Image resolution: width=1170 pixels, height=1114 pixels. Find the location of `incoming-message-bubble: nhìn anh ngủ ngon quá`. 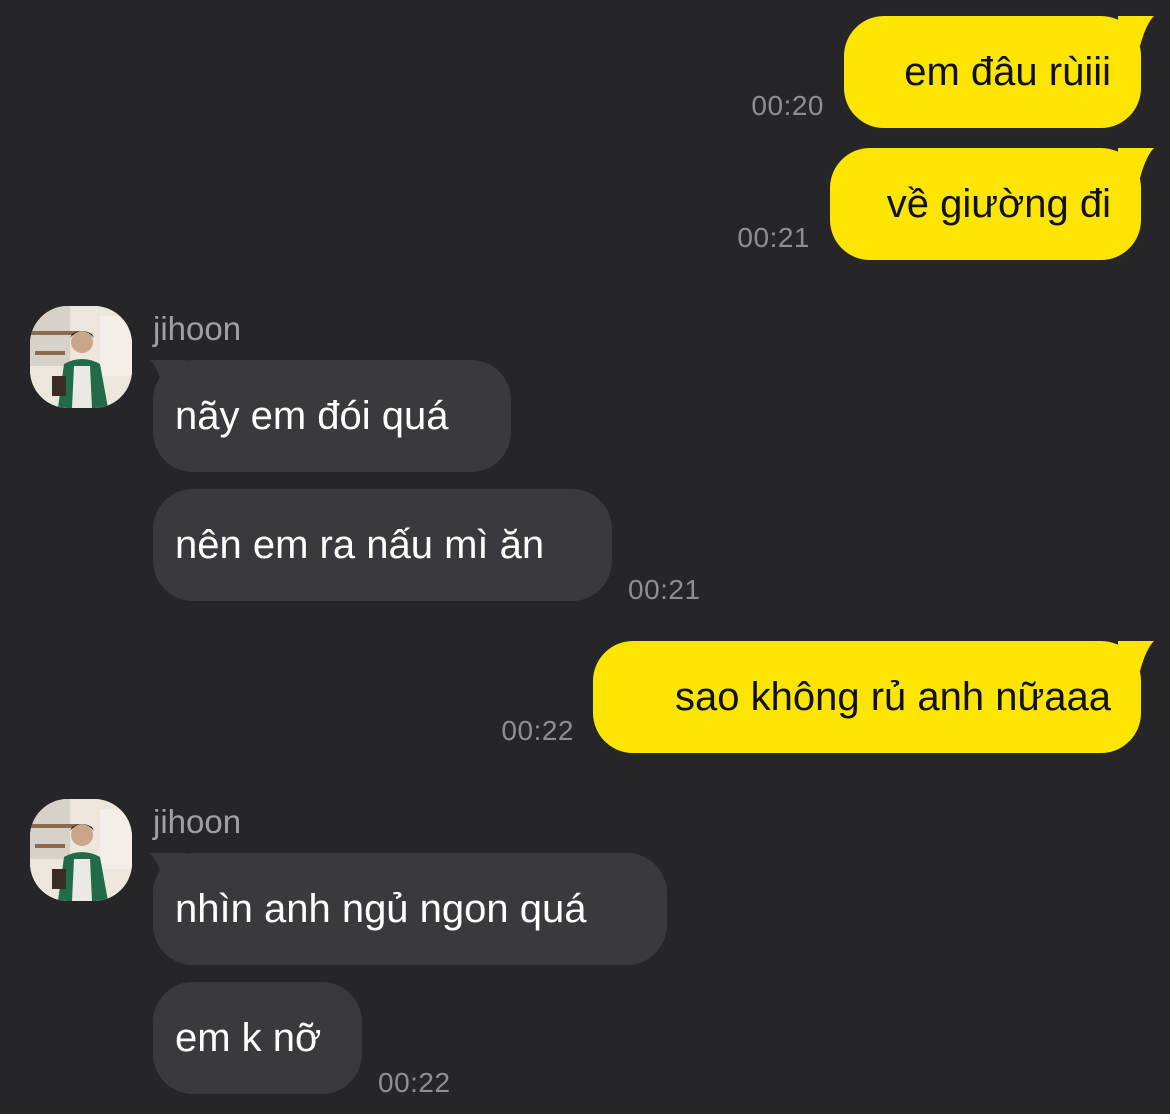

incoming-message-bubble: nhìn anh ngủ ngon quá is located at coordinates (410, 909).